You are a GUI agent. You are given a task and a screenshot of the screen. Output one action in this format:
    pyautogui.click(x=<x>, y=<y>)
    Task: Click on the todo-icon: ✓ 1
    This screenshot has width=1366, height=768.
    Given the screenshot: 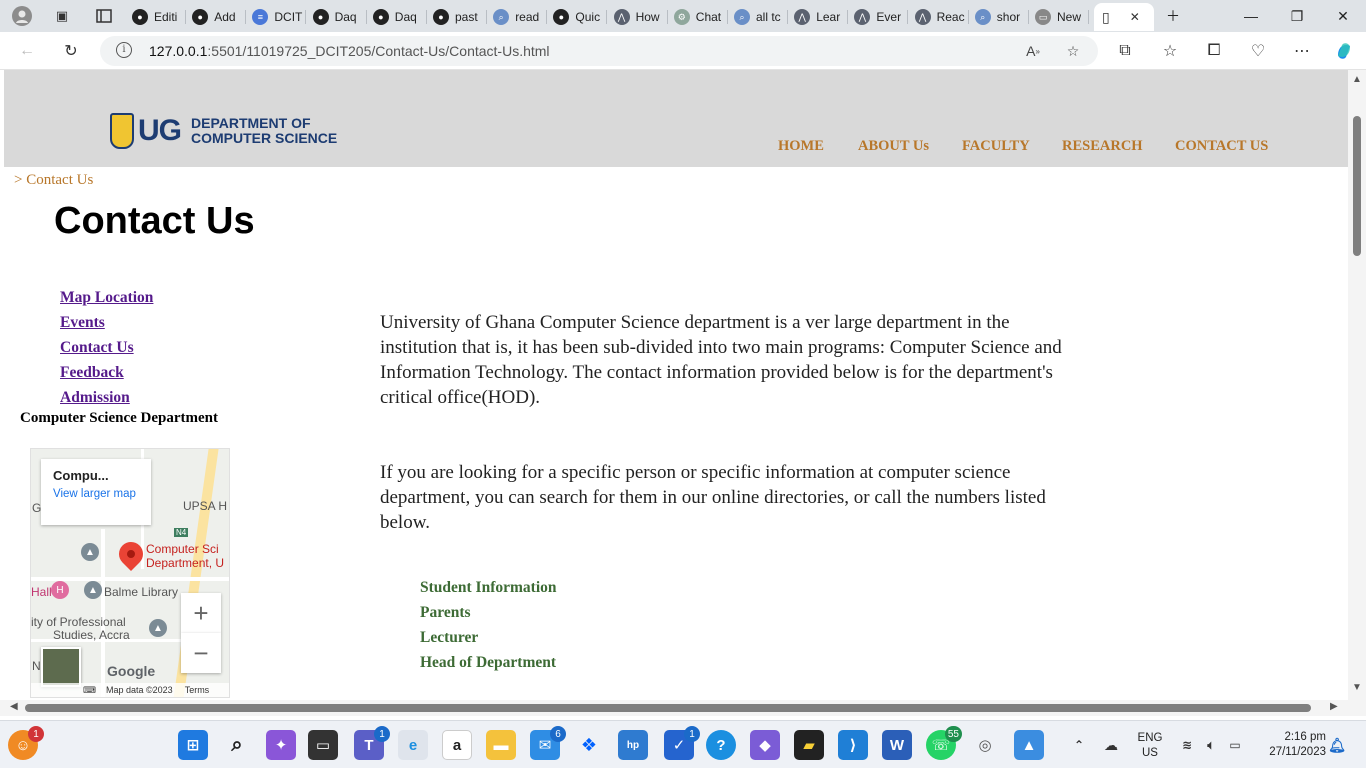 What is the action you would take?
    pyautogui.click(x=682, y=743)
    